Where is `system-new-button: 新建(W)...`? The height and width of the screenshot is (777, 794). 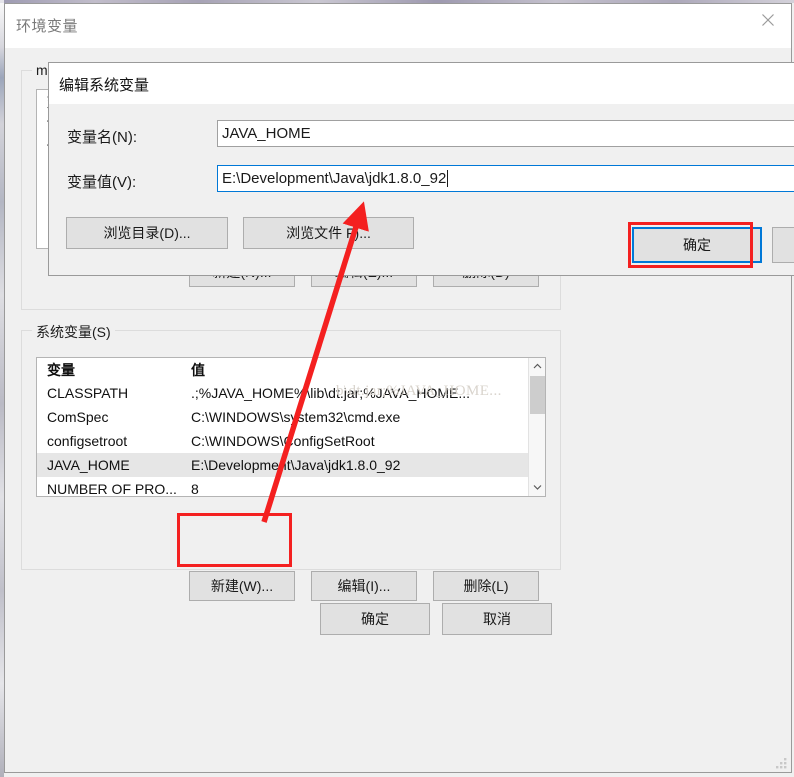
system-new-button: 新建(W)... is located at coordinates (242, 586).